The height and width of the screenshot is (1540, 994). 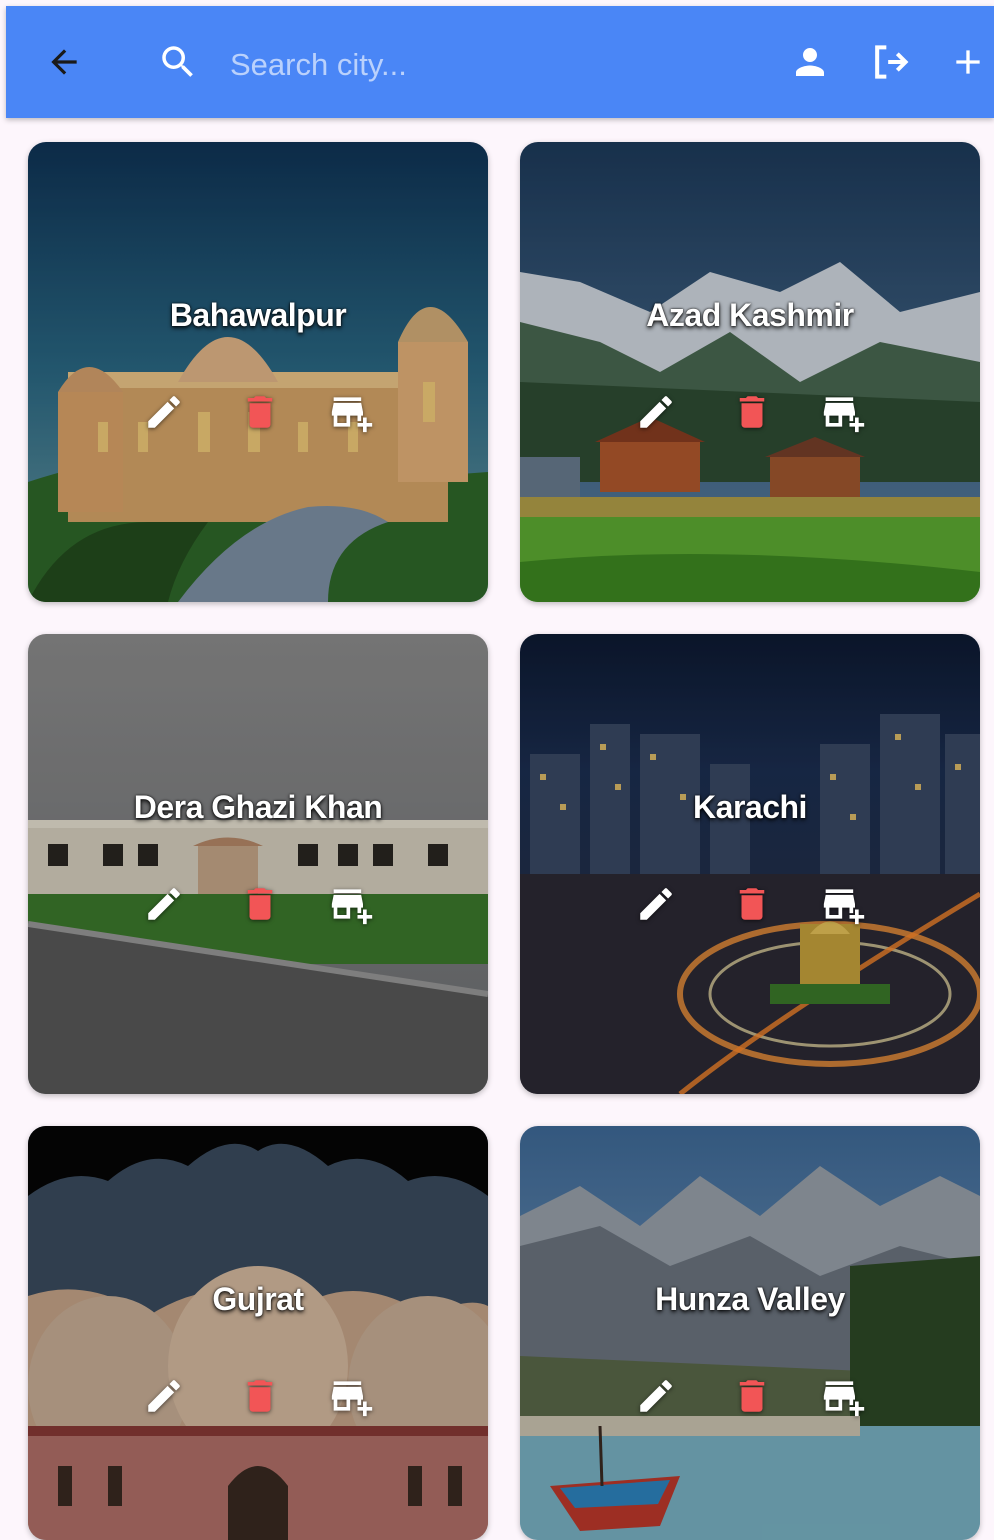 I want to click on city-card: Hunza Valley, so click(x=750, y=1333).